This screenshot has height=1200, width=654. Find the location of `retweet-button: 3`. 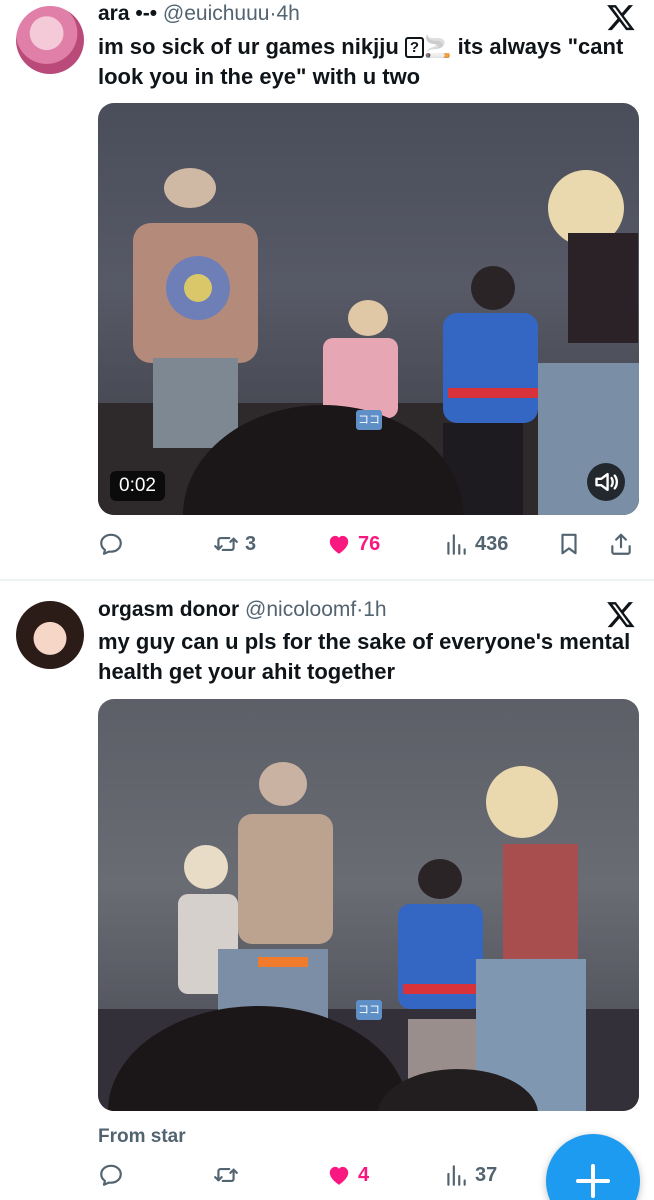

retweet-button: 3 is located at coordinates (234, 544).